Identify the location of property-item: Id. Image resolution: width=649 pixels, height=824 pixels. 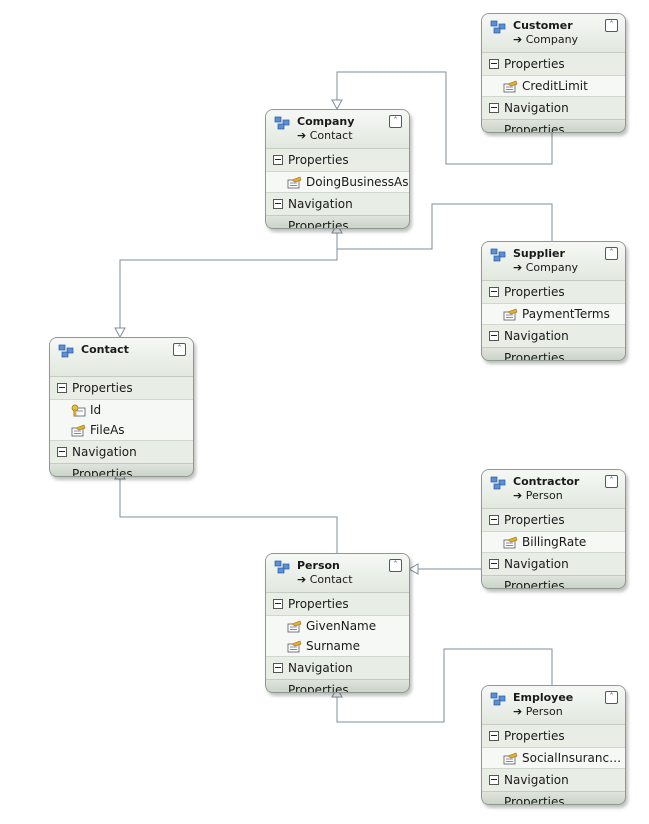
(121, 410).